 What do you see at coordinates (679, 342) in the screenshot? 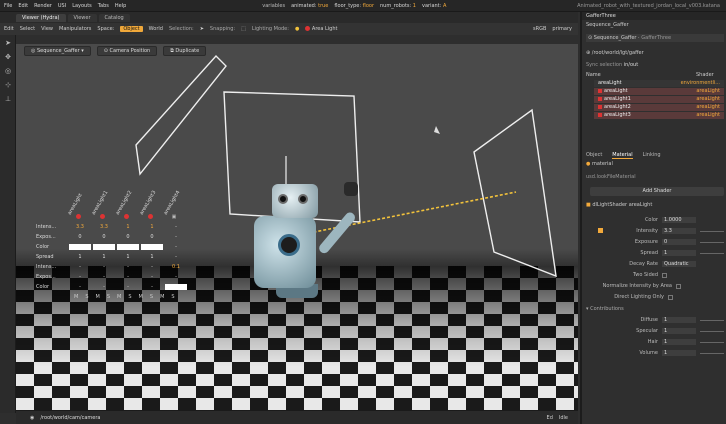
I see `hair-field: 1` at bounding box center [679, 342].